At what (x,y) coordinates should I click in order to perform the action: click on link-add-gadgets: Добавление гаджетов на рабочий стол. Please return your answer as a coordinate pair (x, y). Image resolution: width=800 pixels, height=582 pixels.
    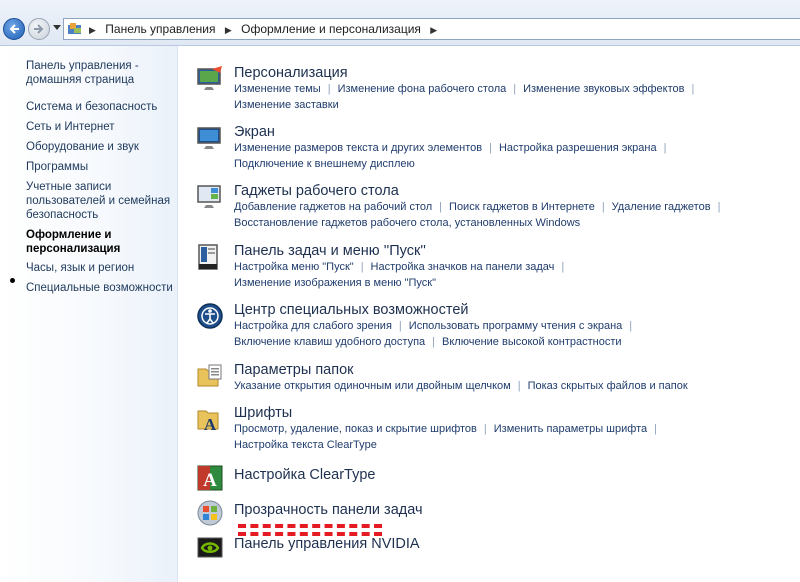
    Looking at the image, I should click on (333, 207).